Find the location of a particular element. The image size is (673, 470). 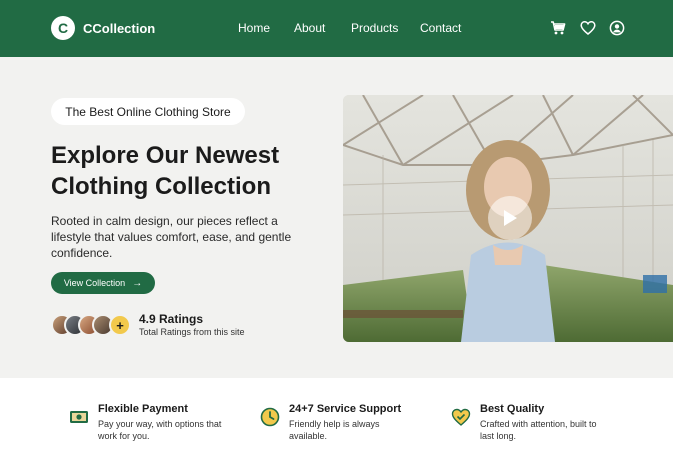

logo: C CCollection is located at coordinates (103, 28).